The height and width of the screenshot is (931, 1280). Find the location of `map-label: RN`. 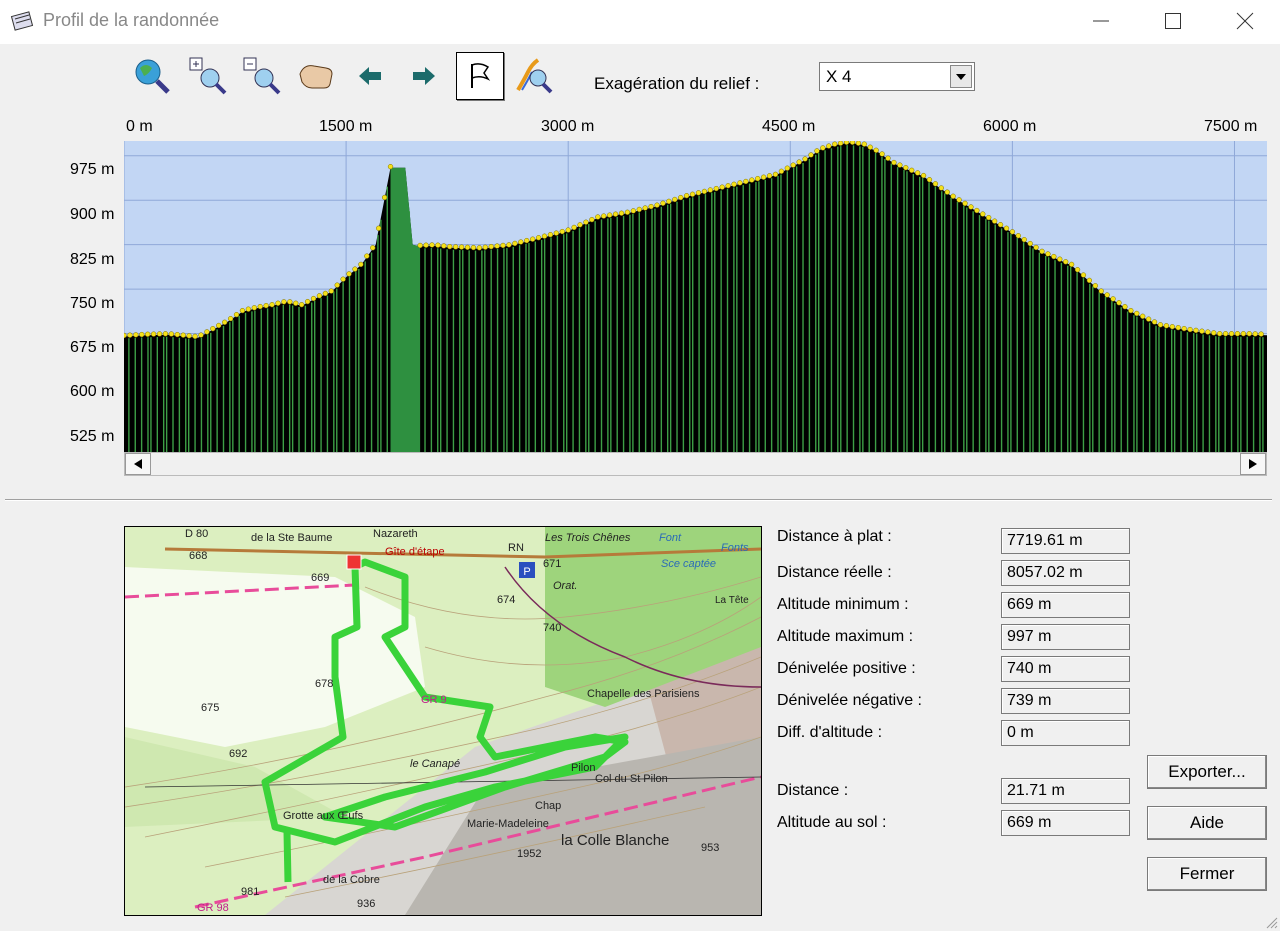

map-label: RN is located at coordinates (516, 548).